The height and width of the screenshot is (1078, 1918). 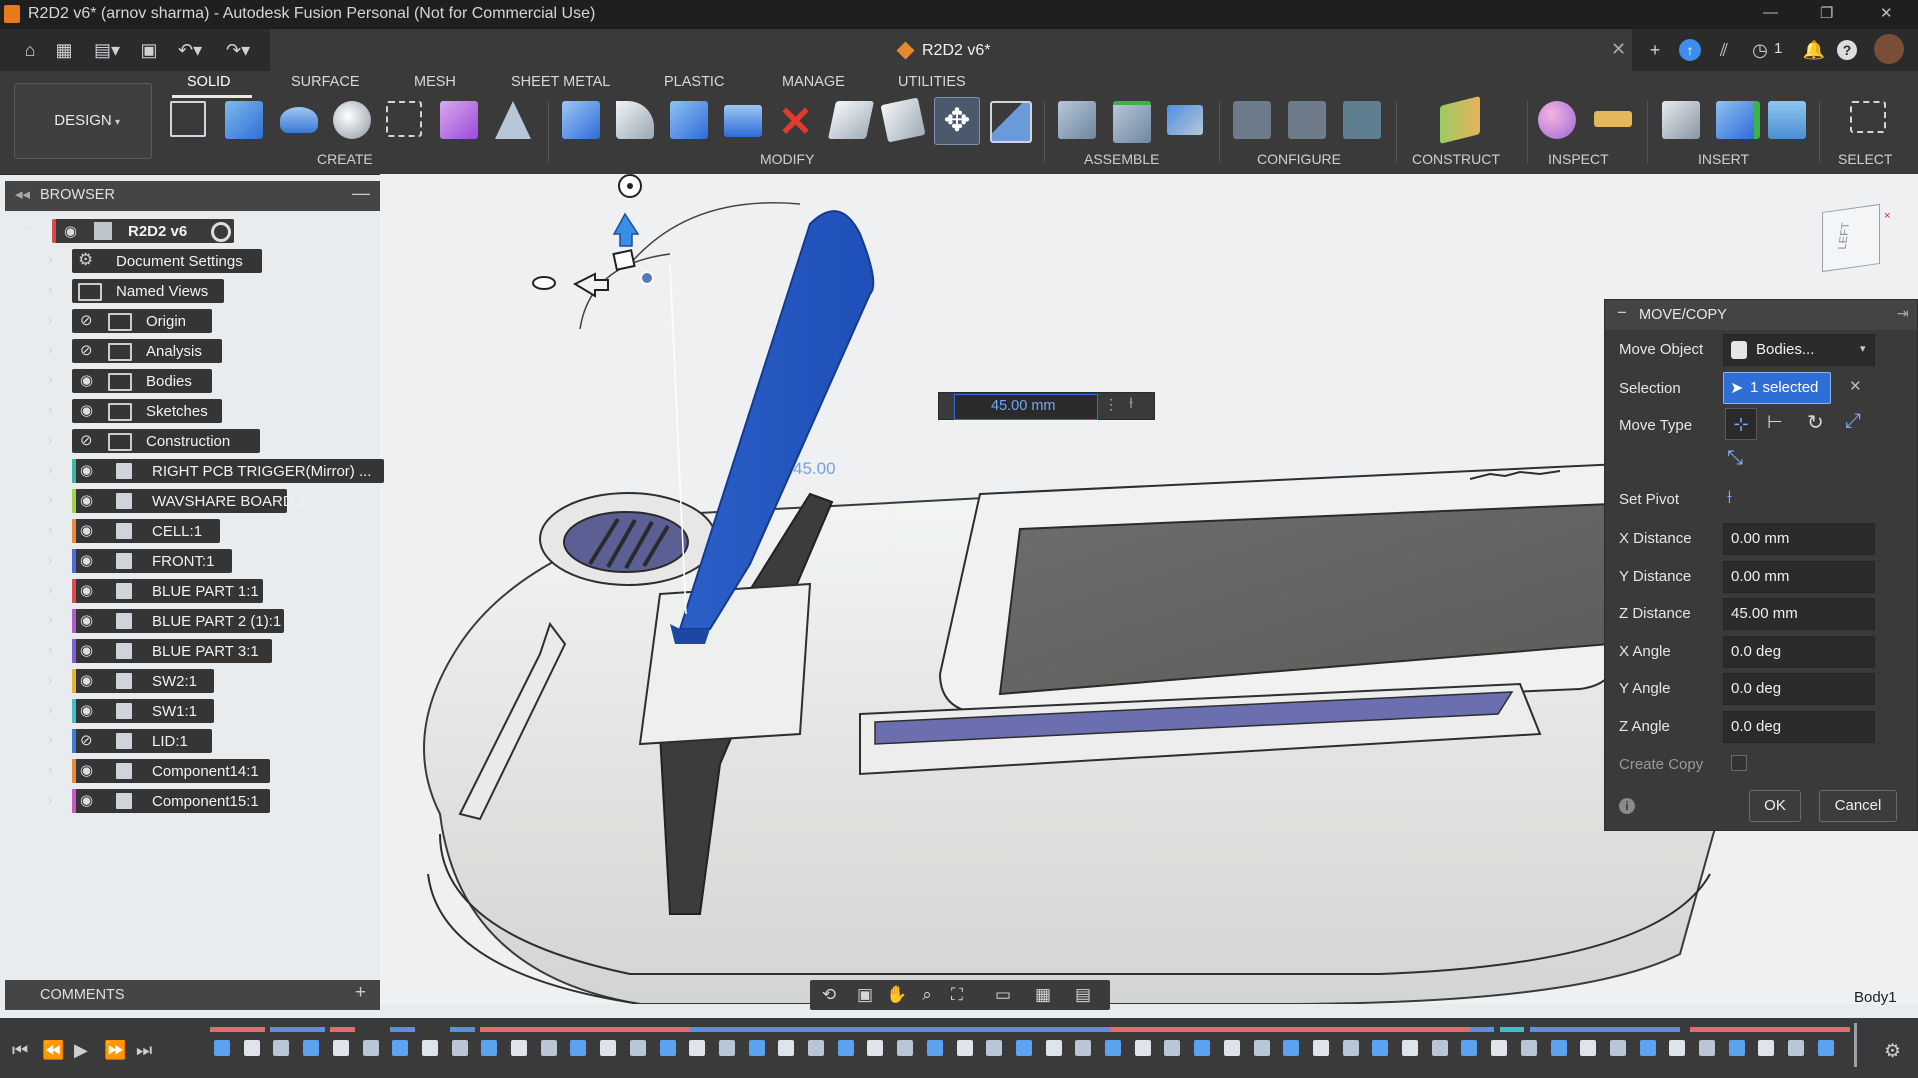 I want to click on rotate-icon: ↻, so click(x=1815, y=422).